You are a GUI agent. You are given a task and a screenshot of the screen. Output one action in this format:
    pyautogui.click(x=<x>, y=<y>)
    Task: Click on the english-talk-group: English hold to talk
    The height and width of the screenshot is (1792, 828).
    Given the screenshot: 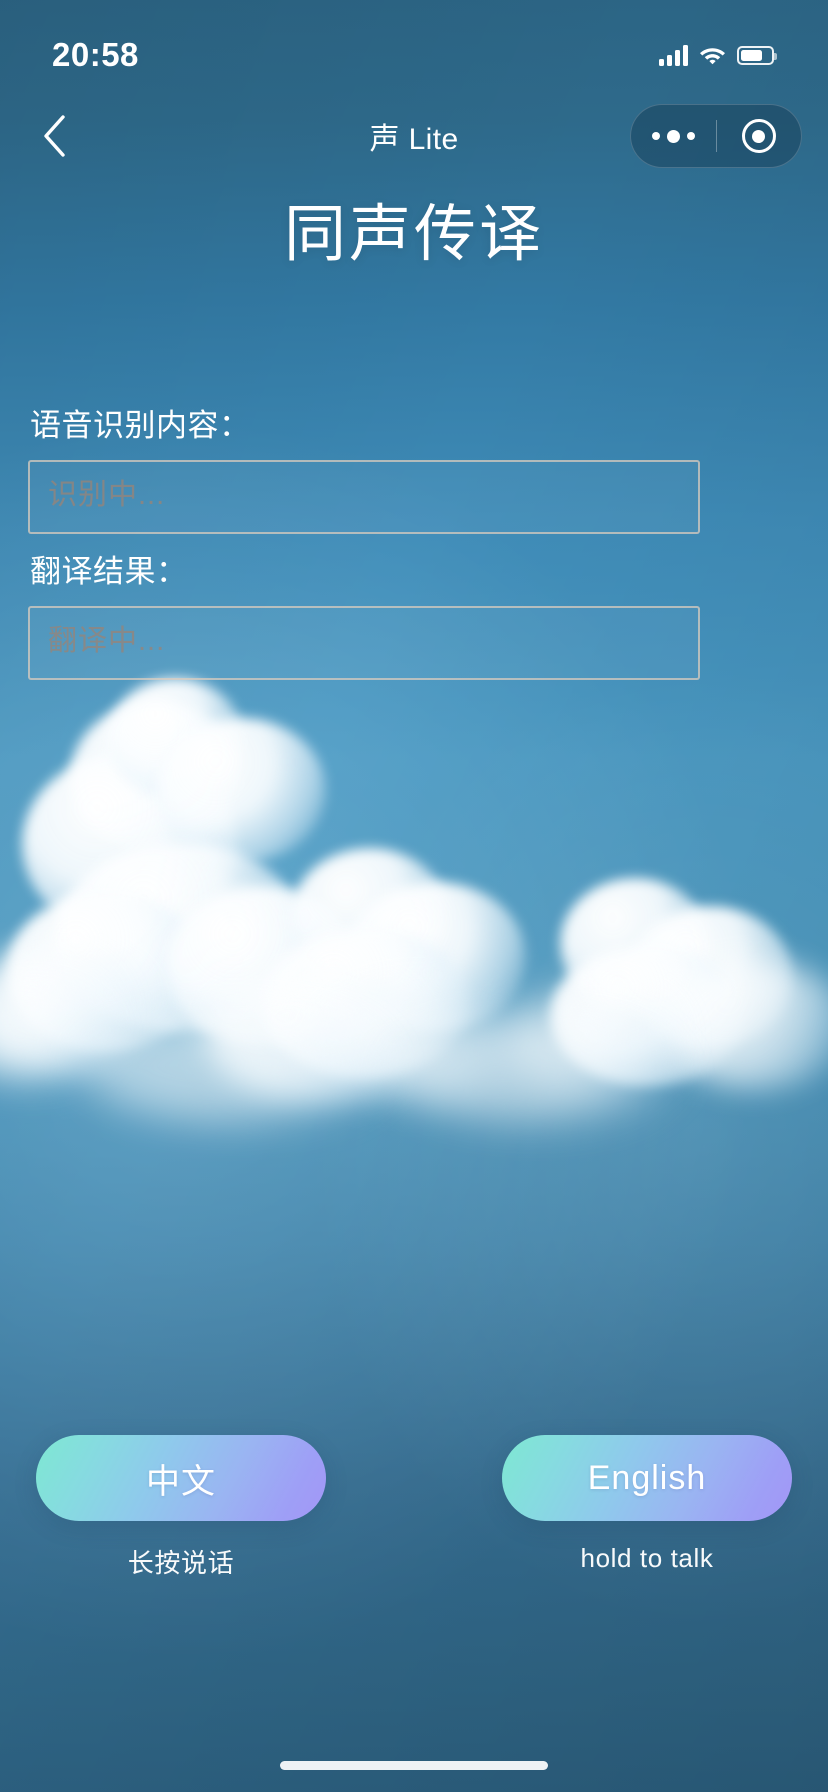 What is the action you would take?
    pyautogui.click(x=647, y=1507)
    